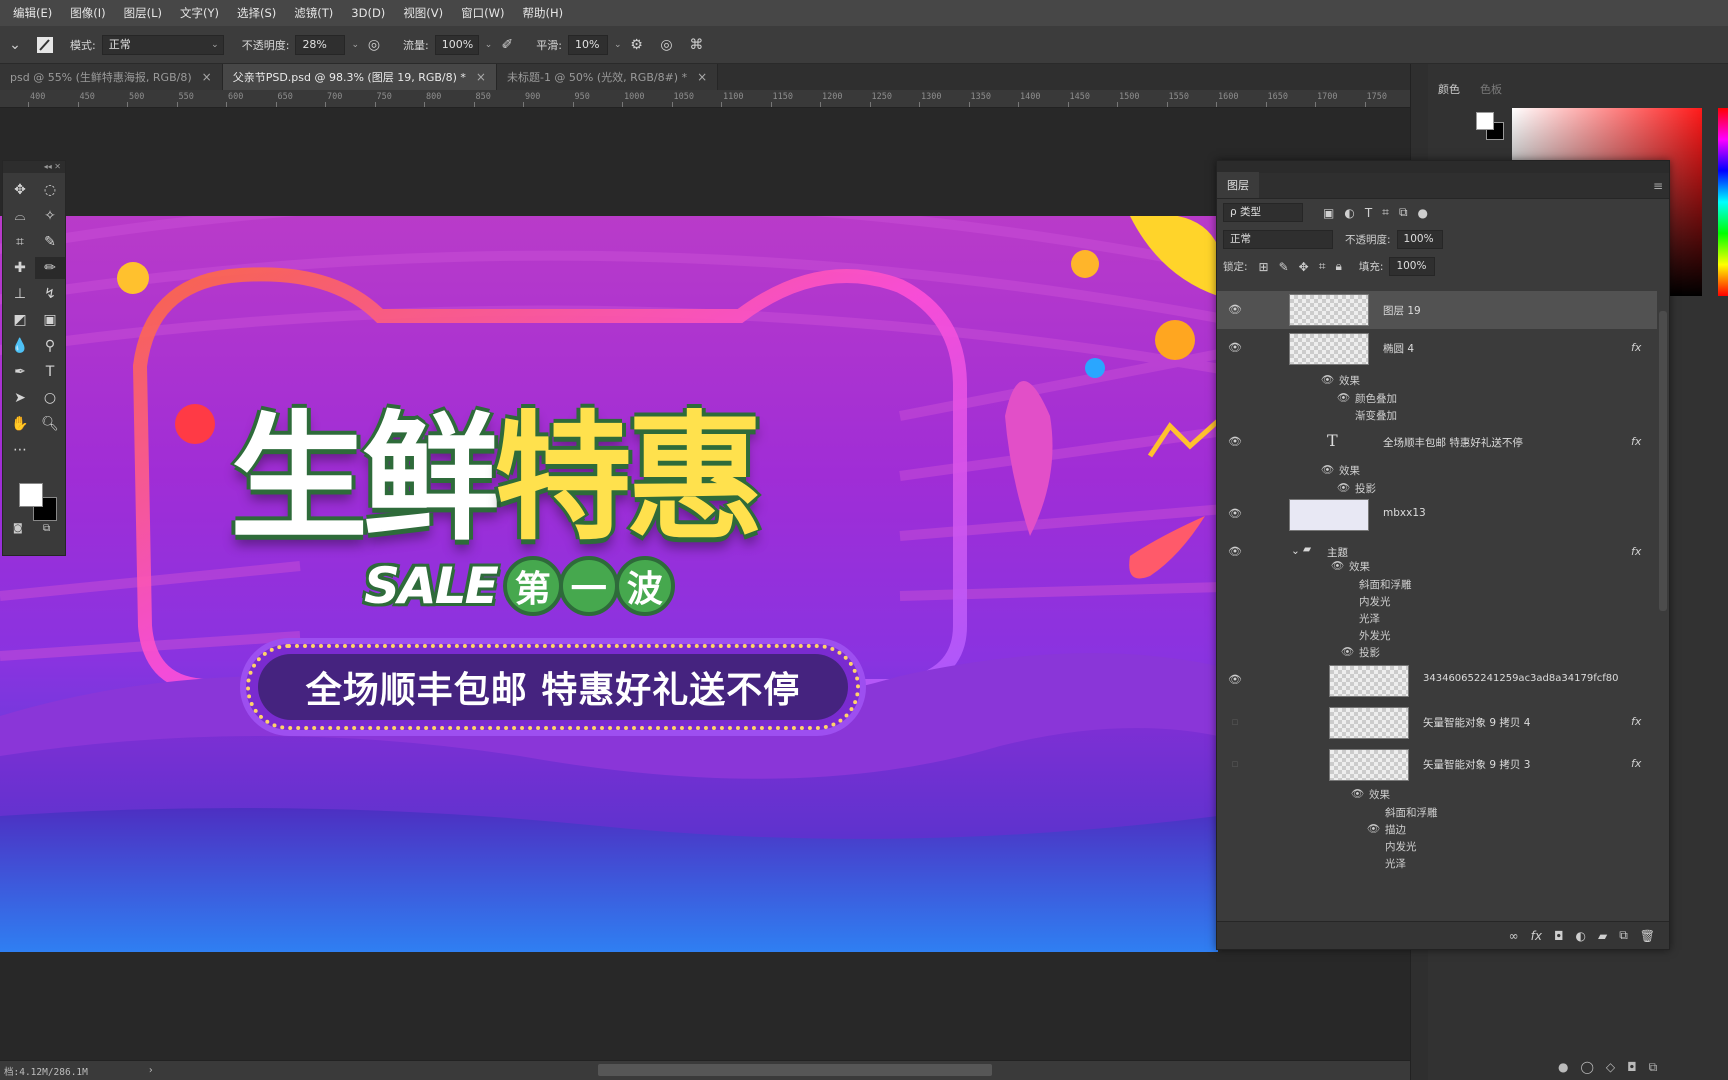  Describe the element at coordinates (1559, 936) in the screenshot. I see `add-mask-icon: ◘` at that location.